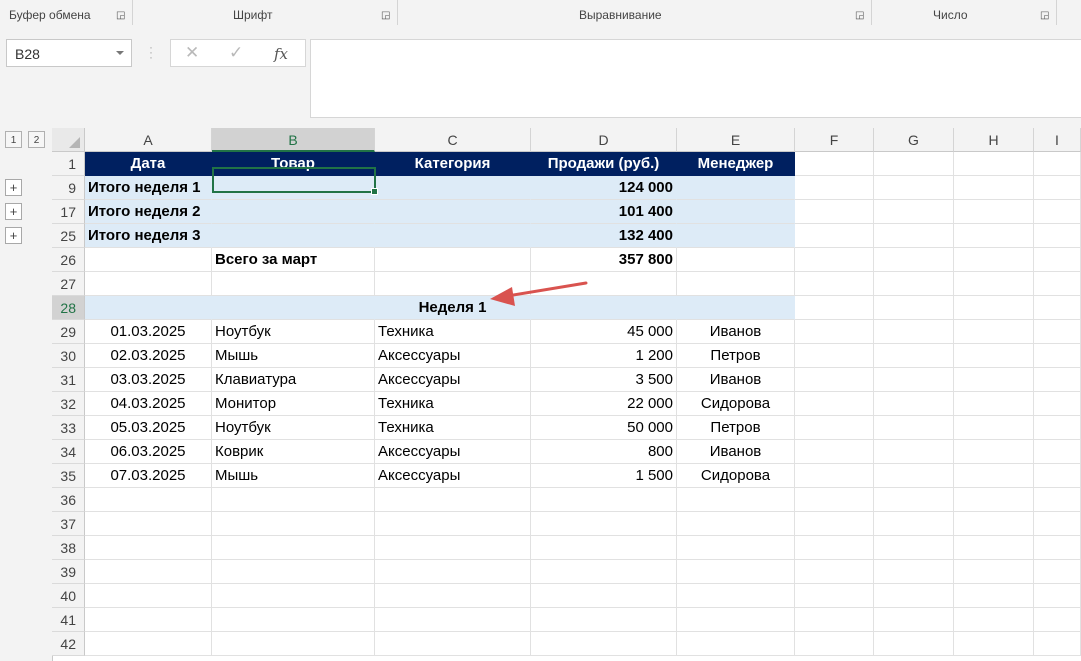 The height and width of the screenshot is (661, 1081). What do you see at coordinates (68, 596) in the screenshot?
I see `row-header: 40` at bounding box center [68, 596].